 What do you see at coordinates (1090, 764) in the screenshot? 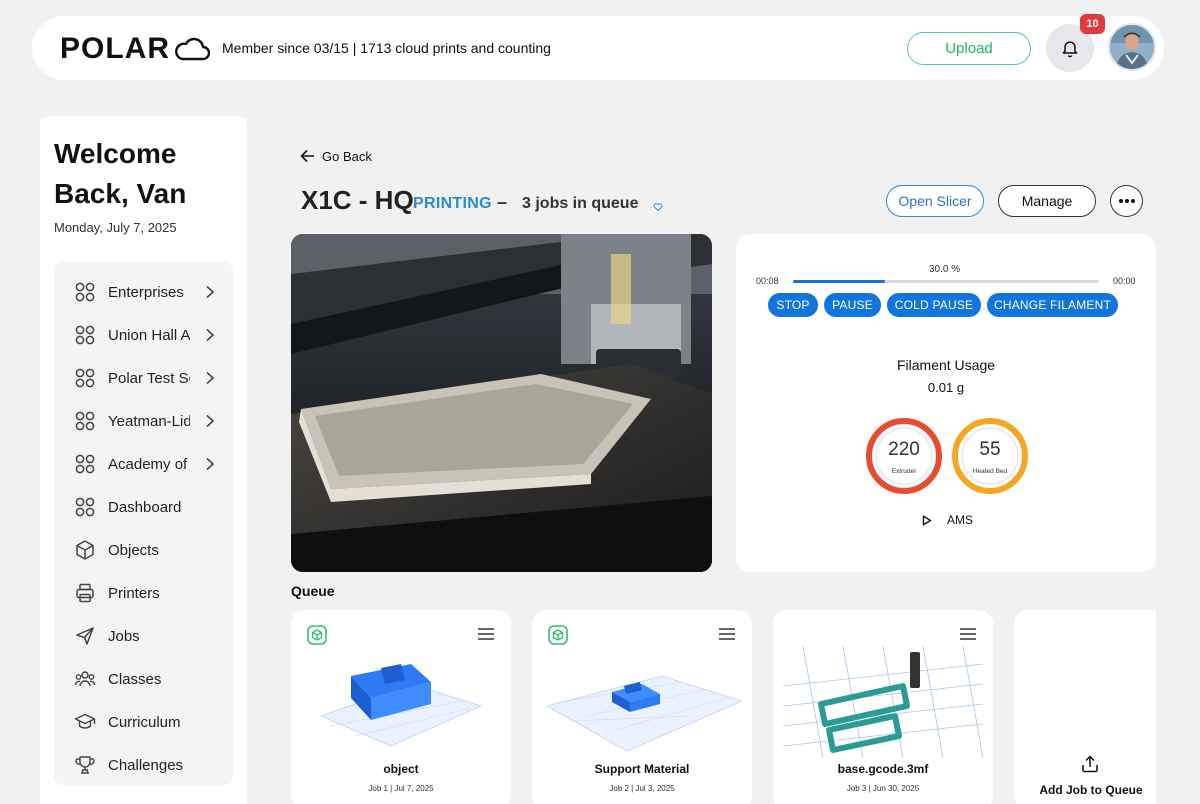
I see `upload-icon` at bounding box center [1090, 764].